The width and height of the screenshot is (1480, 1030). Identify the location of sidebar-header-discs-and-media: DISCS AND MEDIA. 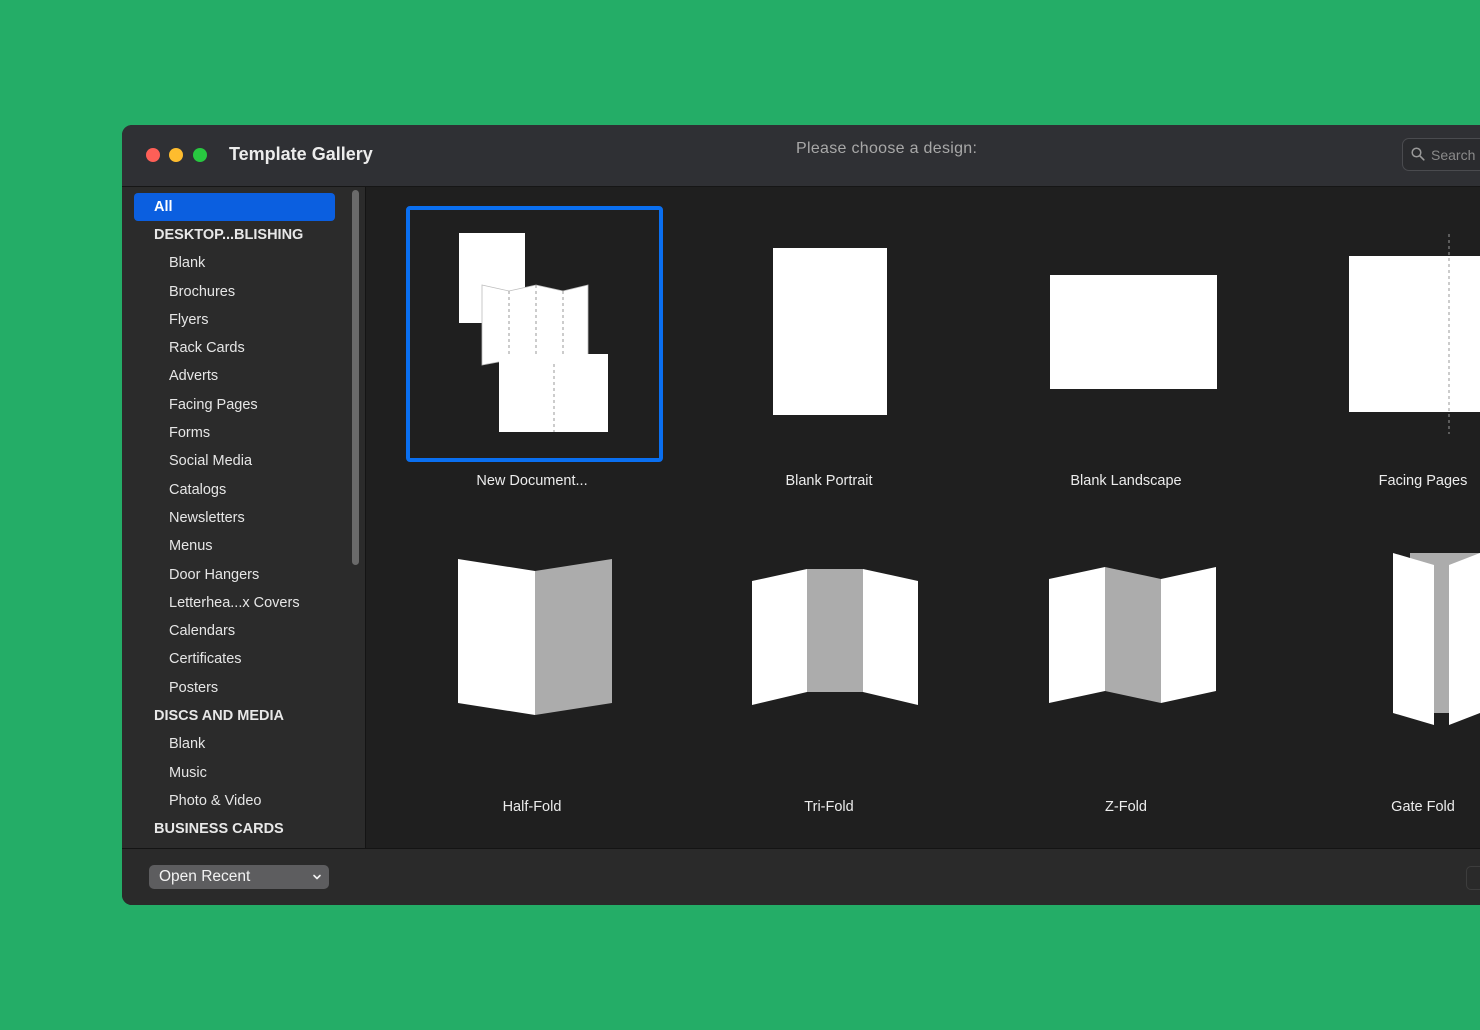
(234, 716).